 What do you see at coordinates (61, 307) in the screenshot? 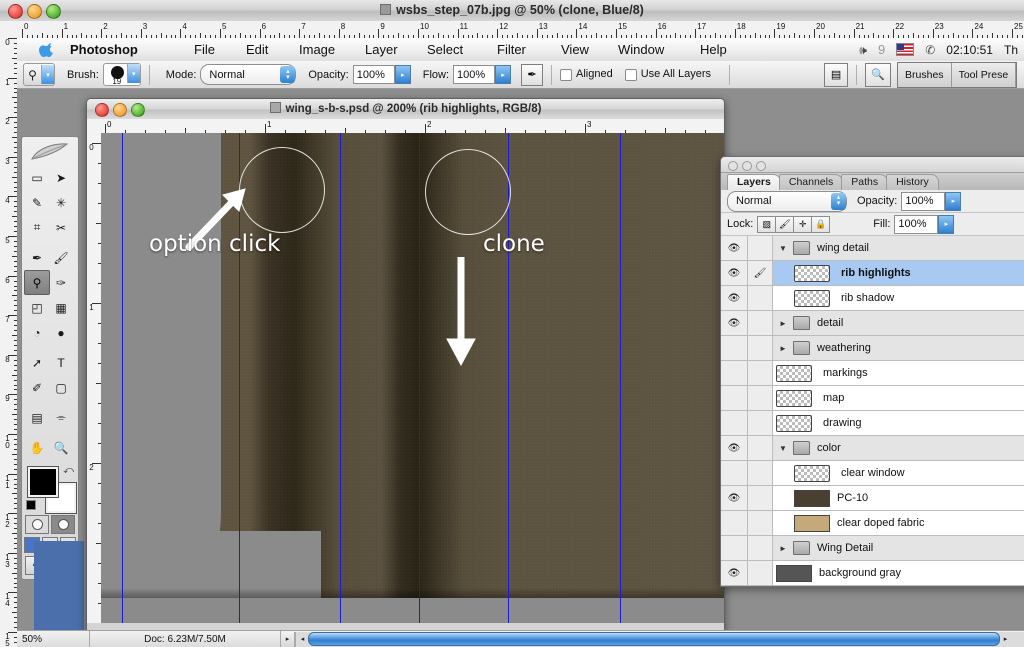
I see `gradient-tool: ▦` at bounding box center [61, 307].